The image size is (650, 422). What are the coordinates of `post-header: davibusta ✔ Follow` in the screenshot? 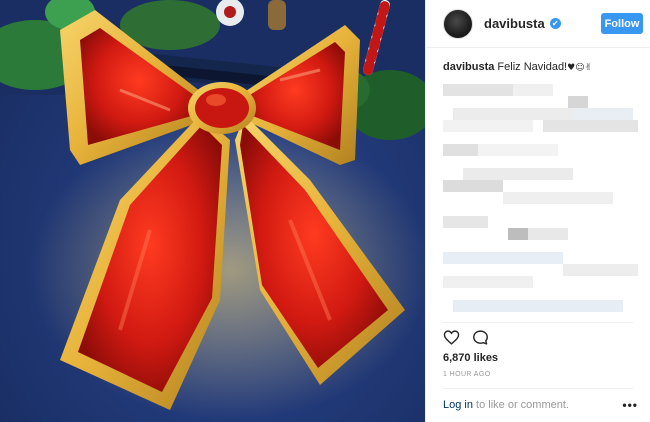 It's located at (538, 24).